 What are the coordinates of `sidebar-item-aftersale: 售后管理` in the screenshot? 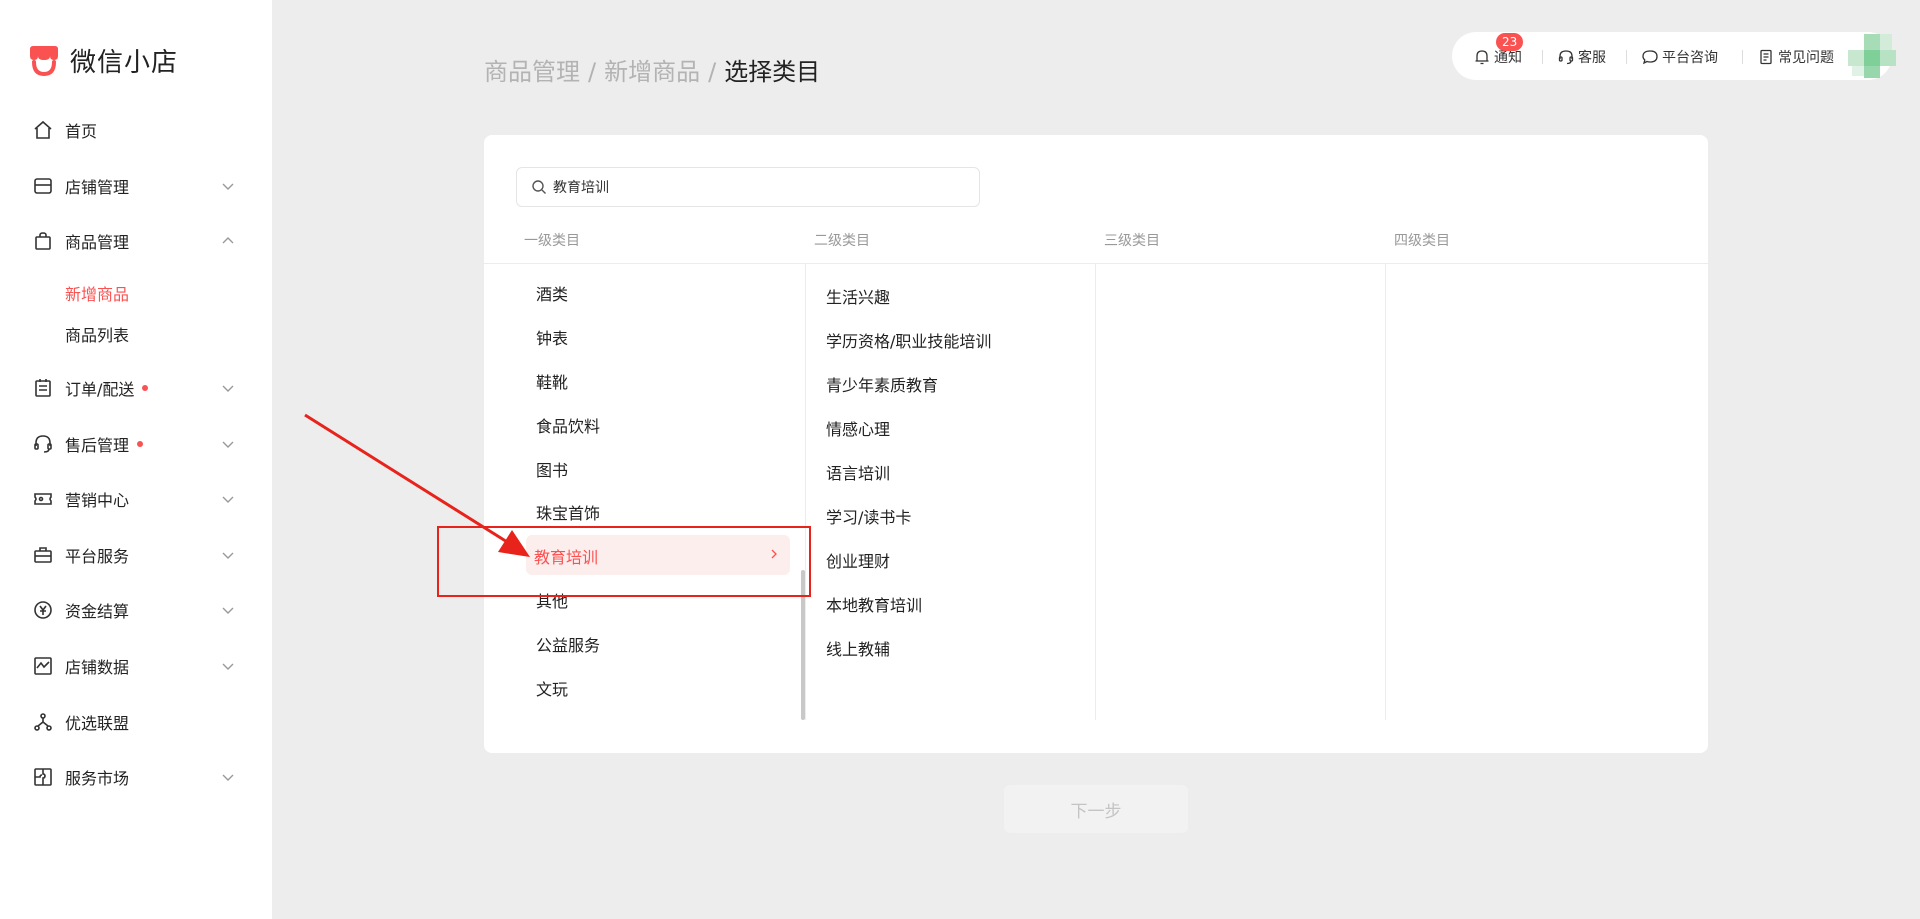 It's located at (136, 444).